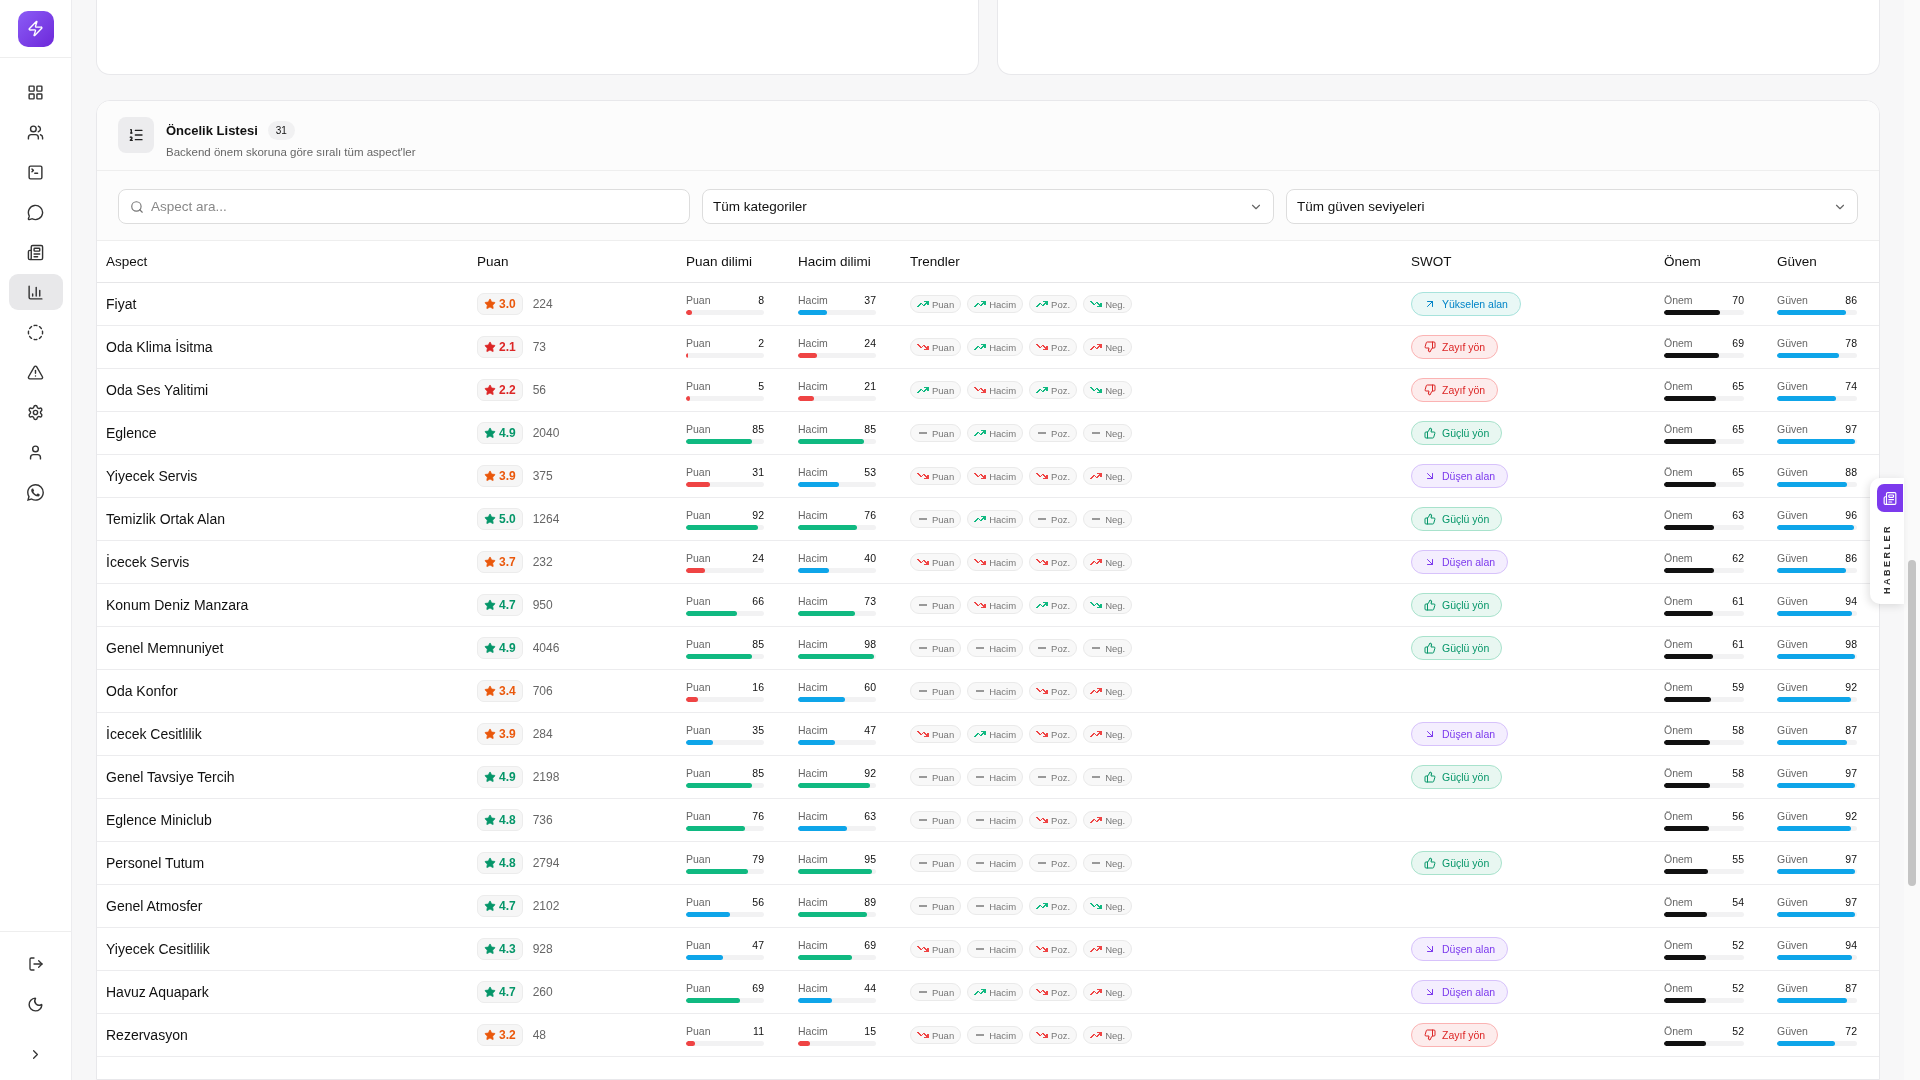 Image resolution: width=1920 pixels, height=1080 pixels. I want to click on importance-meter-value: 65, so click(1738, 471).